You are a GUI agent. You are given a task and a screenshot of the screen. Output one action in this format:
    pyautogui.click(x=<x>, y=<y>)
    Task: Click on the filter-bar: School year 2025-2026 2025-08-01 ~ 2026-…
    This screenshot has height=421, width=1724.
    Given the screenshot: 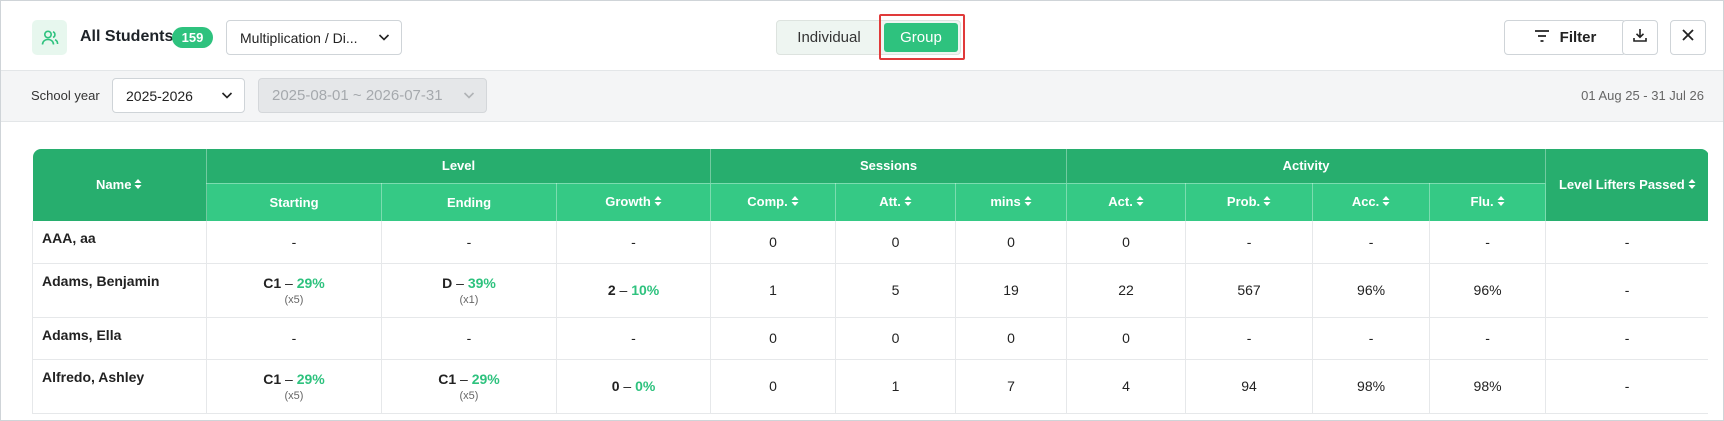 What is the action you would take?
    pyautogui.click(x=862, y=96)
    